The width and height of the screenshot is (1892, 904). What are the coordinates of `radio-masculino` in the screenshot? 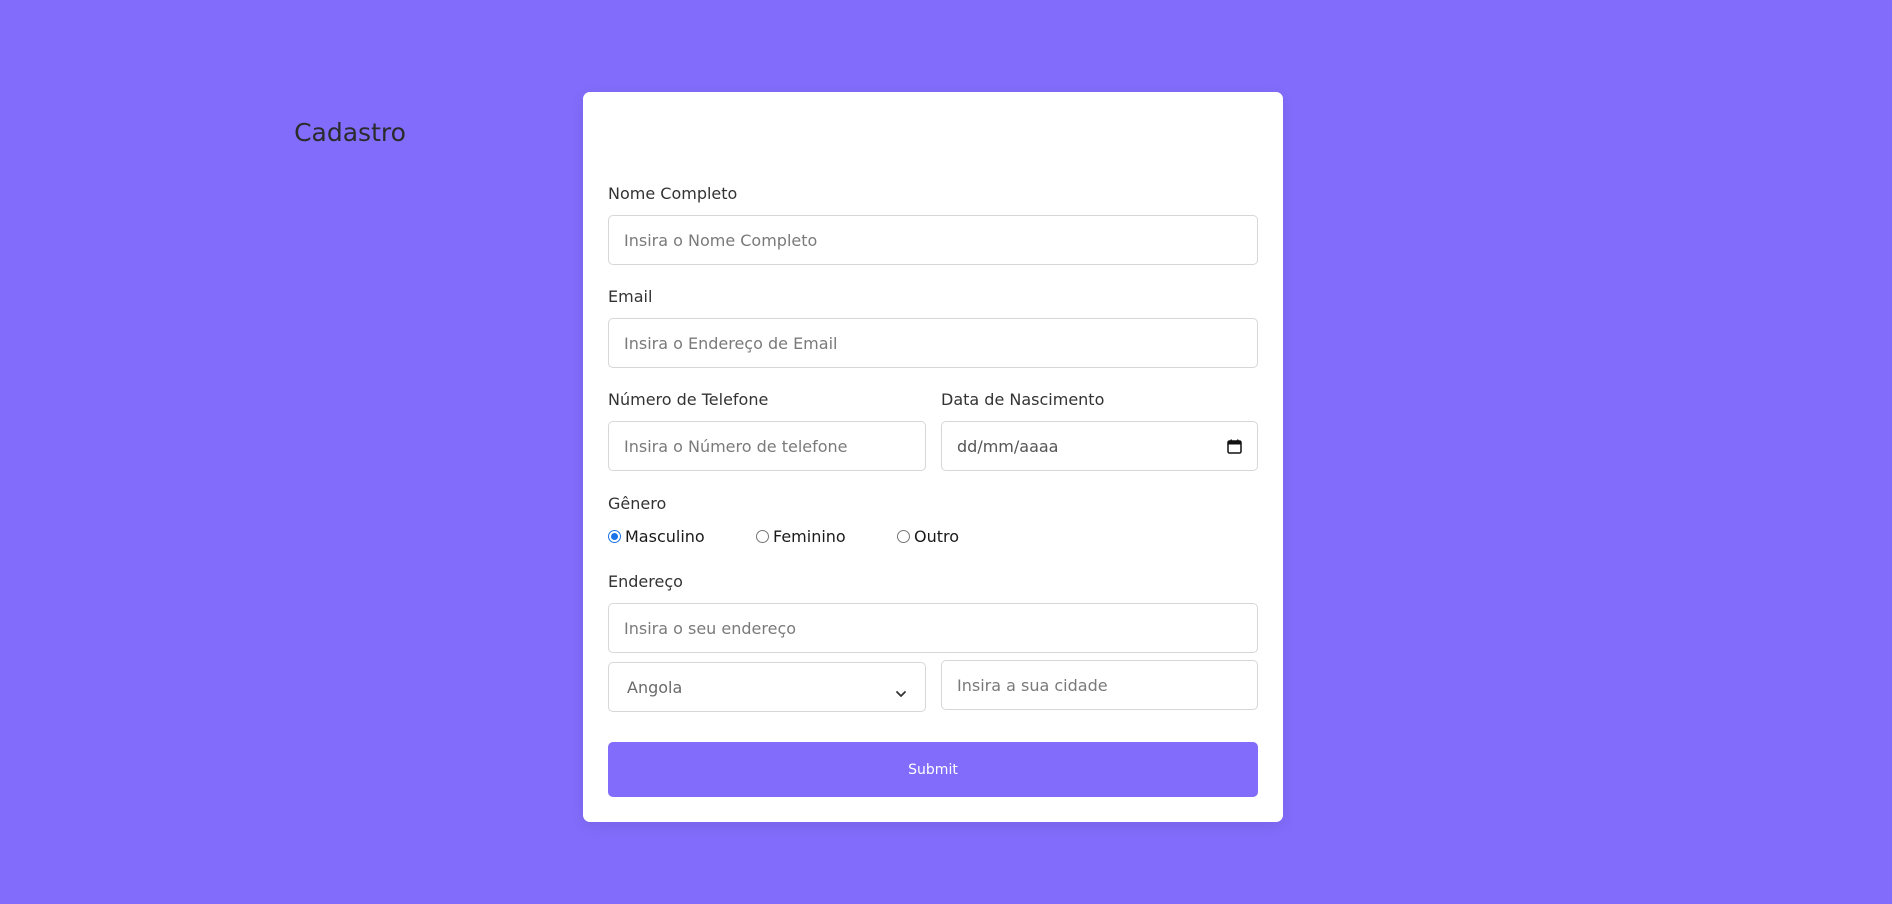 It's located at (614, 536).